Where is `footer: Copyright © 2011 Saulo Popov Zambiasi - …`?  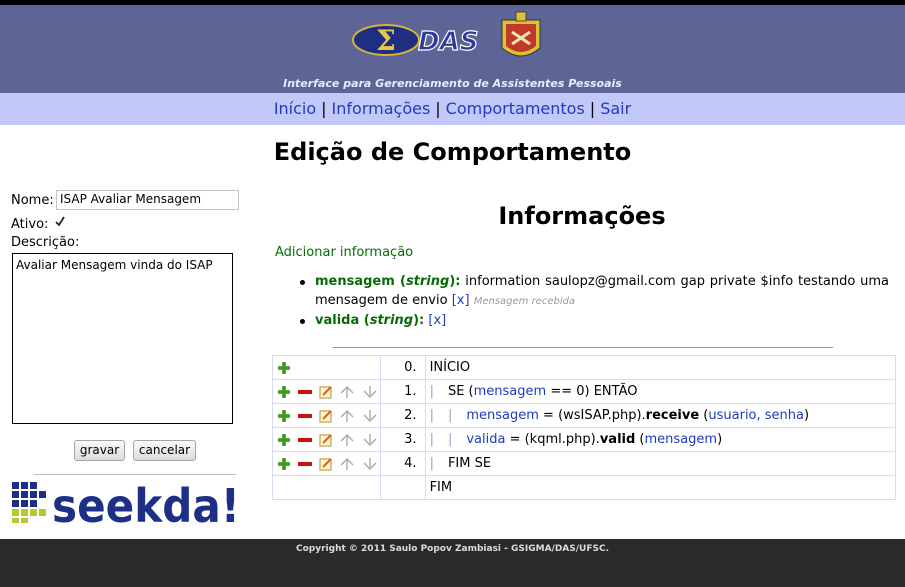 footer: Copyright © 2011 Saulo Popov Zambiasi - … is located at coordinates (452, 563).